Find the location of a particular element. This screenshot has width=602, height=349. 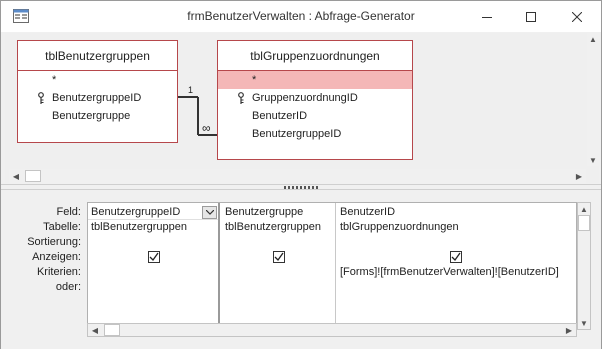

table-pane-vertical-scrollbar: ▲ ▼ is located at coordinates (593, 99).